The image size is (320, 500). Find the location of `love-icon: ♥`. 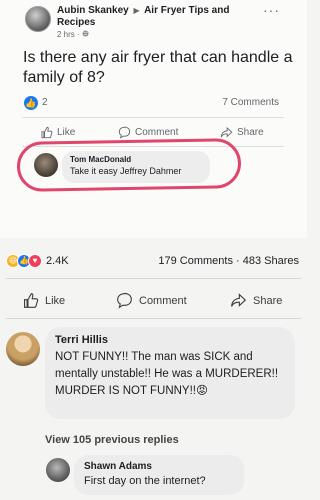

love-icon: ♥ is located at coordinates (35, 261).